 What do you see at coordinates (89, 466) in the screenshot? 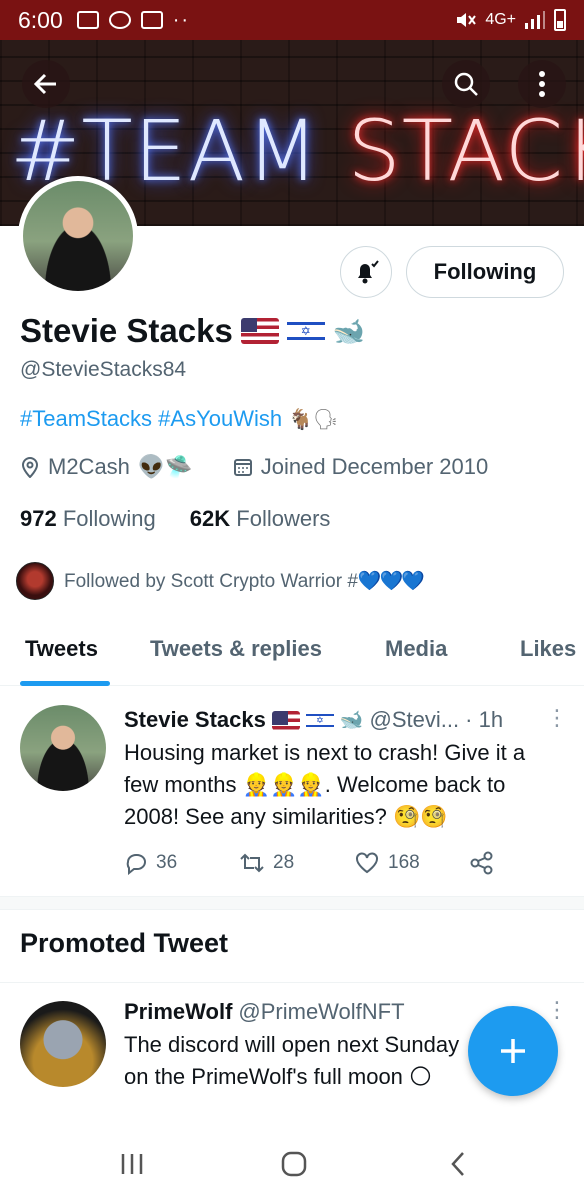
I see `profile-location: M2Cash` at bounding box center [89, 466].